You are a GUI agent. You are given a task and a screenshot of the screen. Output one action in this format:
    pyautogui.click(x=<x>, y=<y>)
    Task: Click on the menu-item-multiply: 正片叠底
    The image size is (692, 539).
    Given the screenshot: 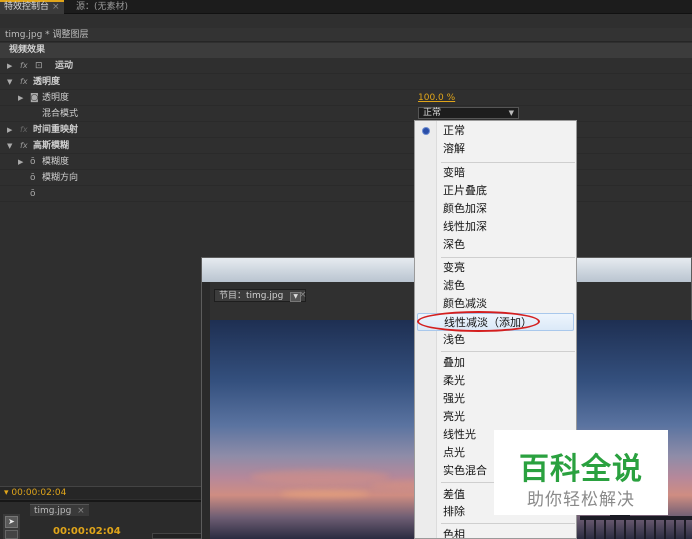 What is the action you would take?
    pyautogui.click(x=508, y=191)
    